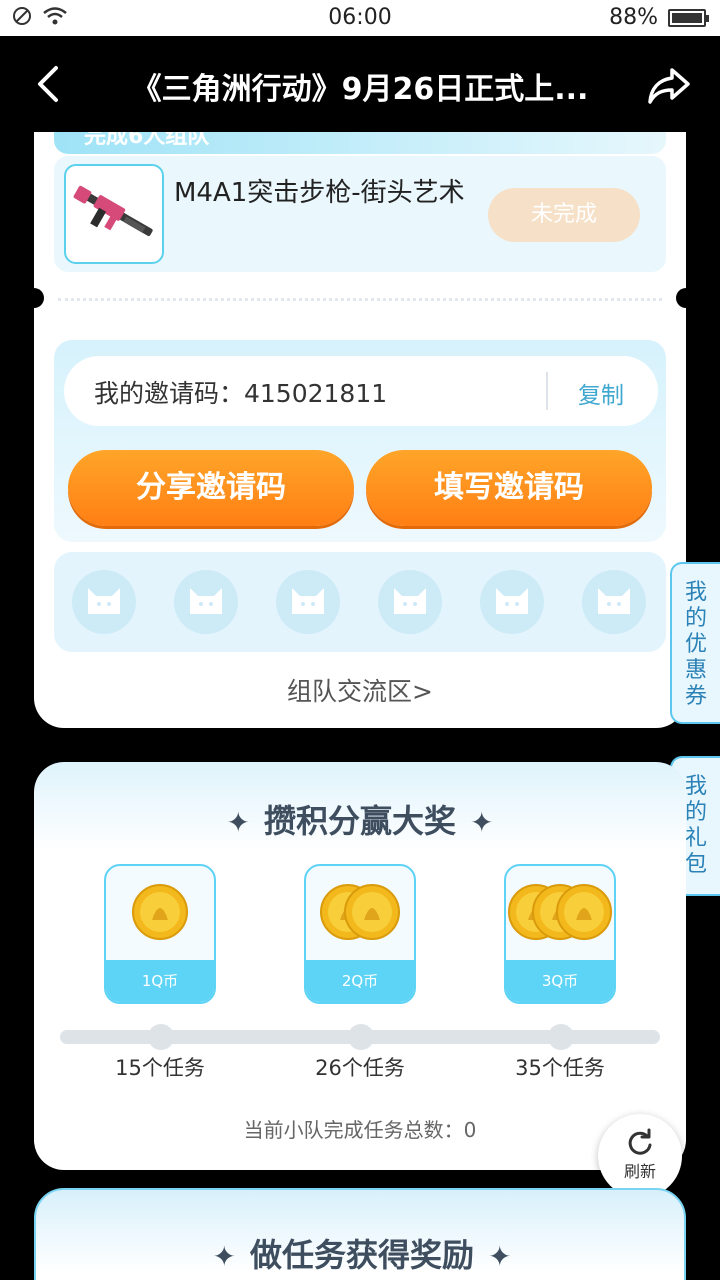  I want to click on reward-item: M4A1突击步枪-街头艺术 未完成, so click(360, 214).